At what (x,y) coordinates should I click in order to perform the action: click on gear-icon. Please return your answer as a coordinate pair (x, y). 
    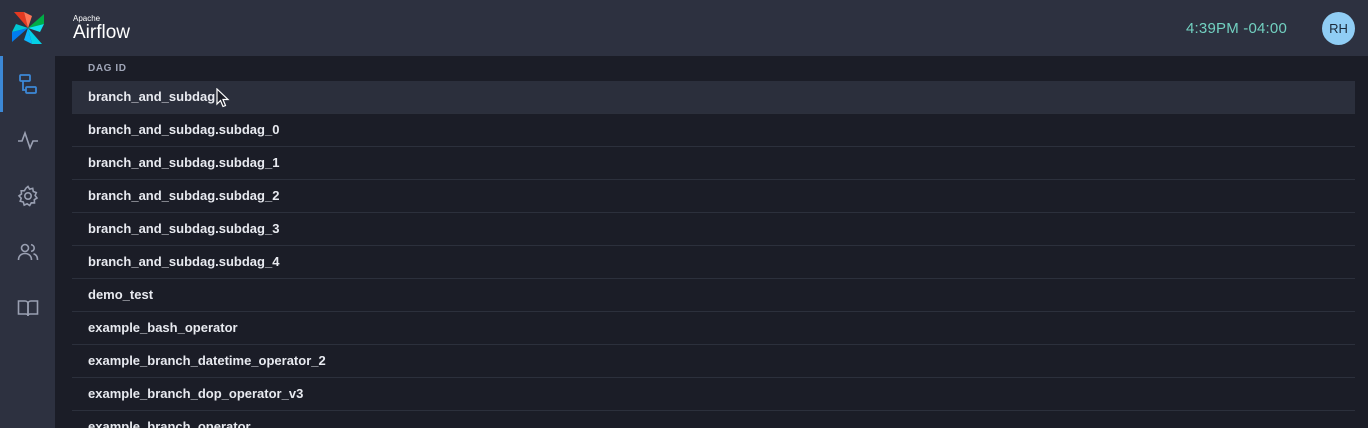
    Looking at the image, I should click on (27, 196).